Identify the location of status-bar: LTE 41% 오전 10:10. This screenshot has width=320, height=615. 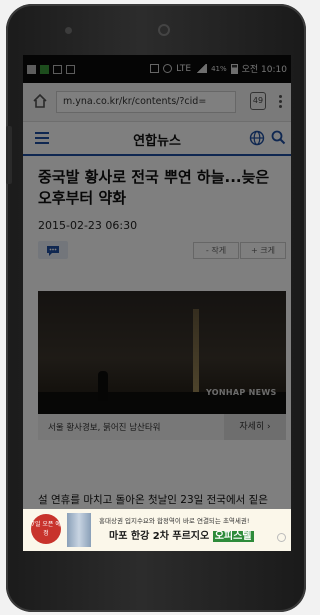
(157, 69).